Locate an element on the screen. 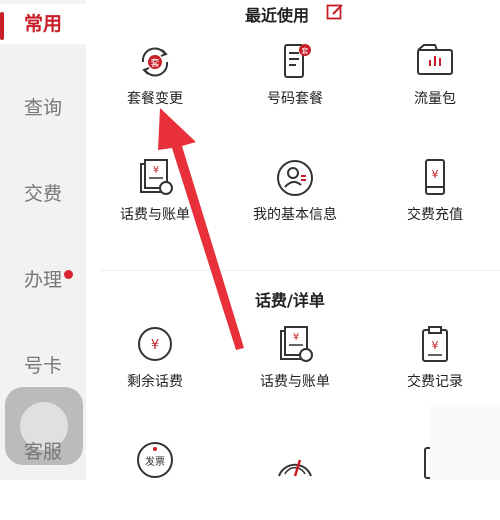 This screenshot has width=500, height=520. grid-item-label: 交费记录 is located at coordinates (435, 382).